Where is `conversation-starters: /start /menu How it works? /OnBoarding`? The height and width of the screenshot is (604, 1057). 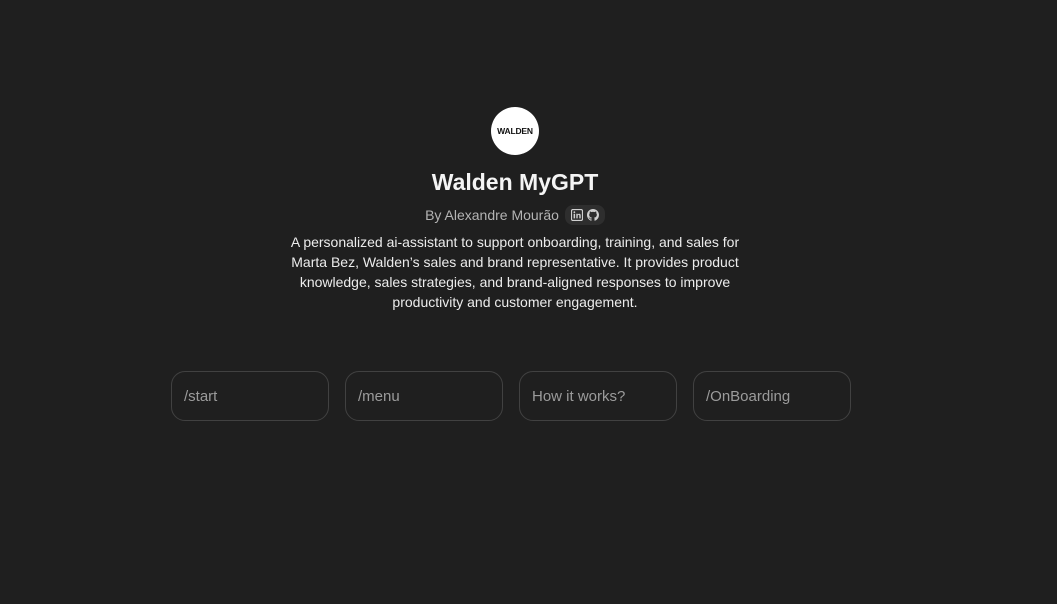
conversation-starters: /start /menu How it works? /OnBoarding is located at coordinates (511, 396).